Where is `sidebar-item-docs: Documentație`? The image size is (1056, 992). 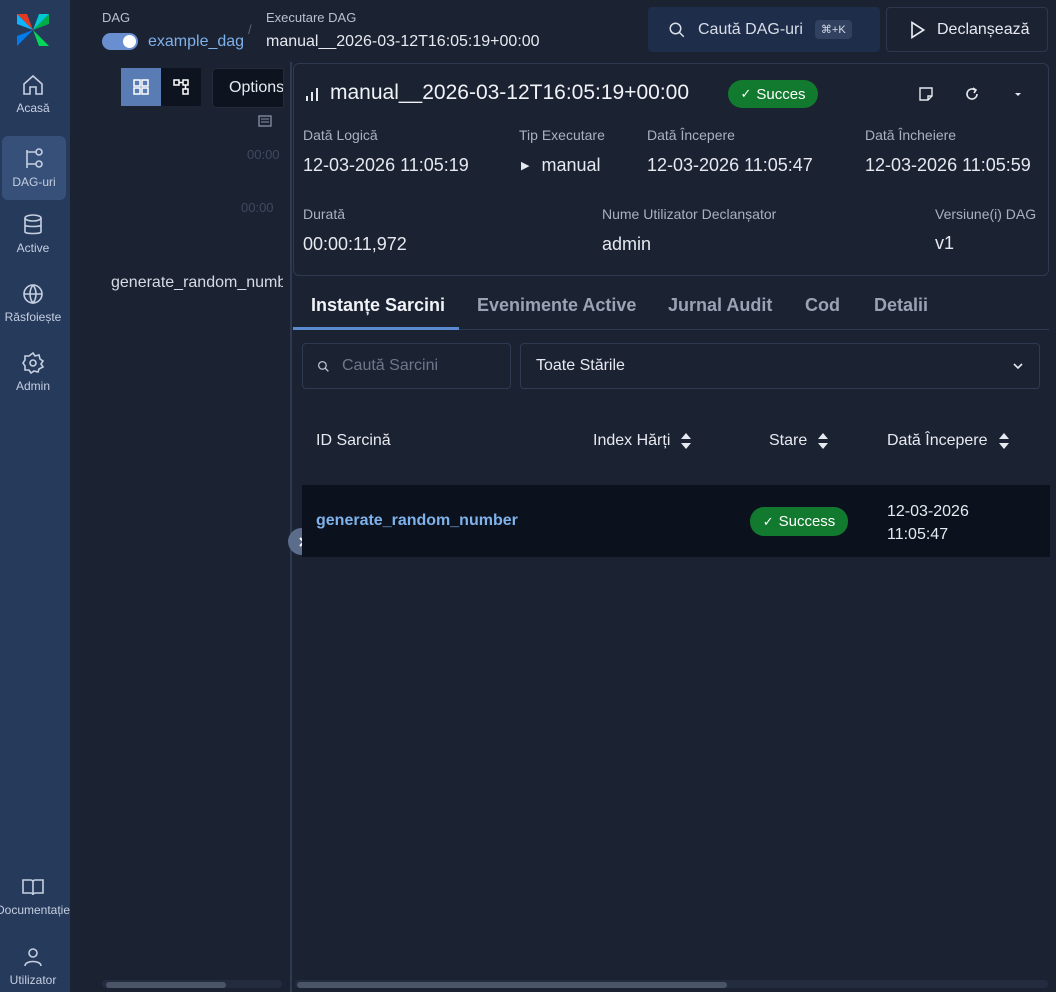
sidebar-item-docs: Documentație is located at coordinates (35, 896).